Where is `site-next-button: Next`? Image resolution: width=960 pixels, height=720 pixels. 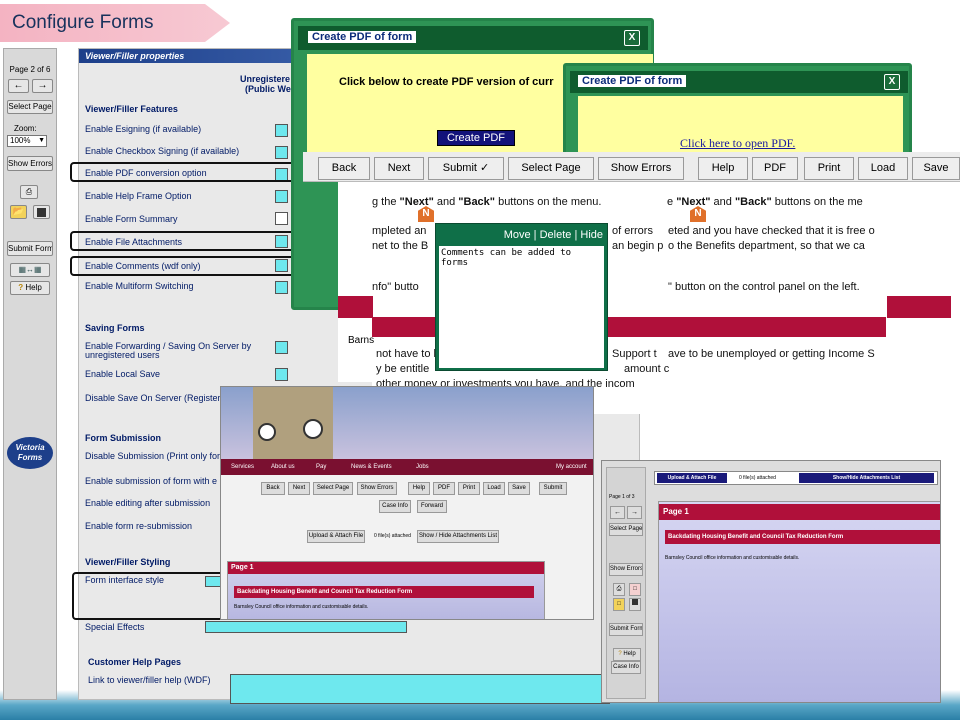 site-next-button: Next is located at coordinates (299, 488).